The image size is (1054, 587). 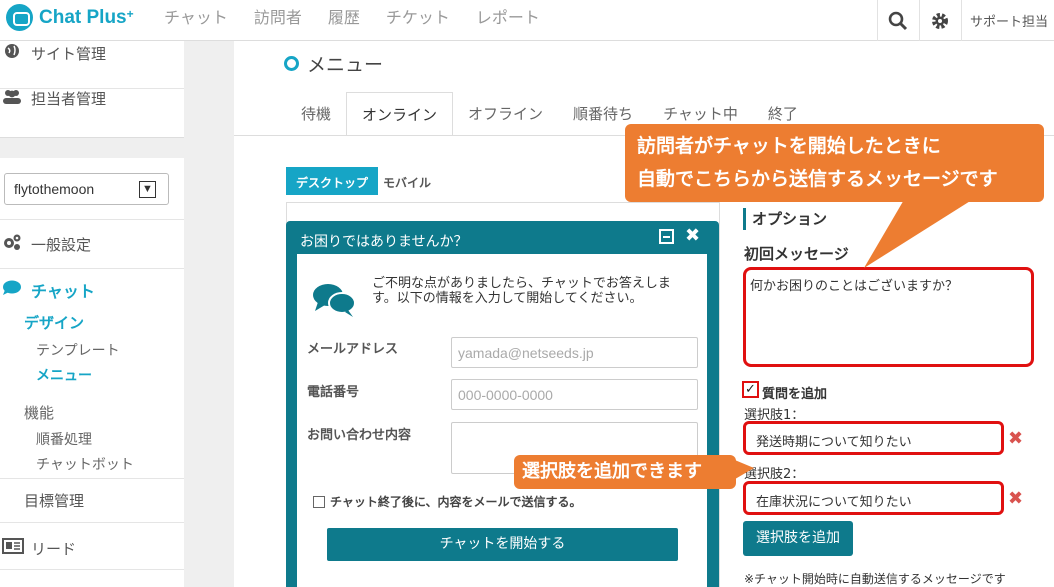 What do you see at coordinates (834, 163) in the screenshot?
I see `callout-first-message: 訪問者がチャットを開始したときに 自動でこちらから送信するメッセージです` at bounding box center [834, 163].